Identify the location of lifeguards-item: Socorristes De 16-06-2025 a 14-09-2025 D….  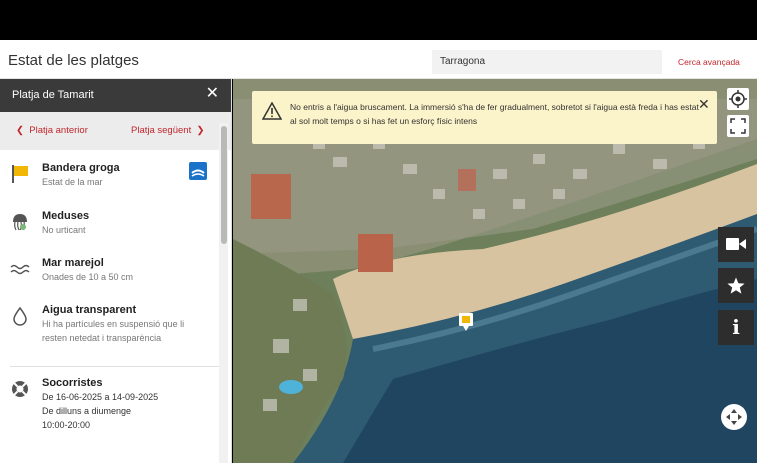
(115, 417).